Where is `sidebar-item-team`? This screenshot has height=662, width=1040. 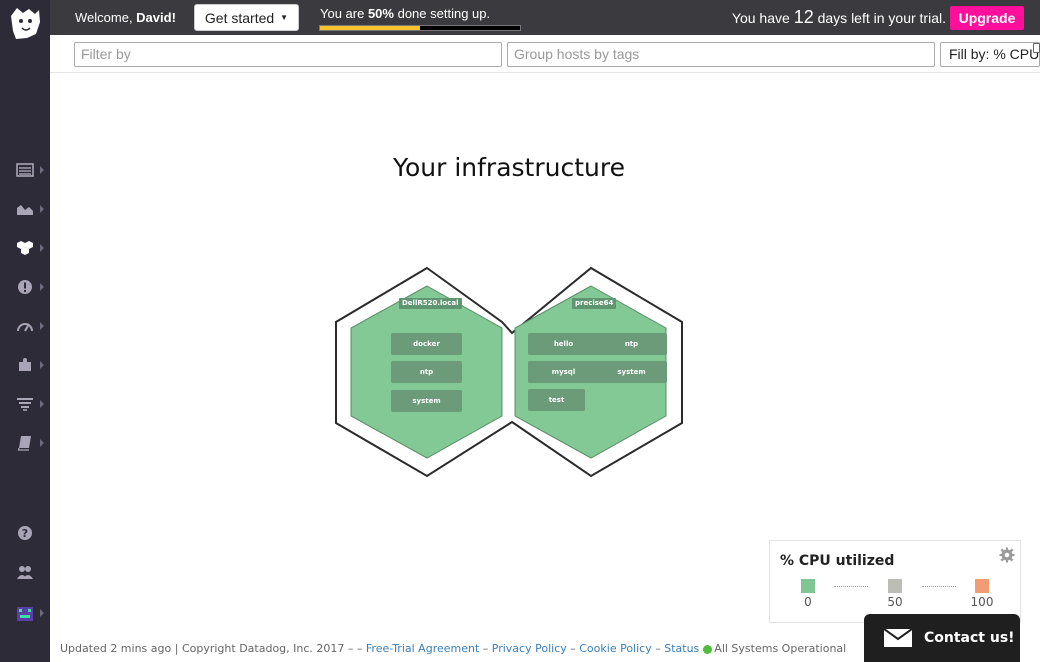
sidebar-item-team is located at coordinates (25, 572).